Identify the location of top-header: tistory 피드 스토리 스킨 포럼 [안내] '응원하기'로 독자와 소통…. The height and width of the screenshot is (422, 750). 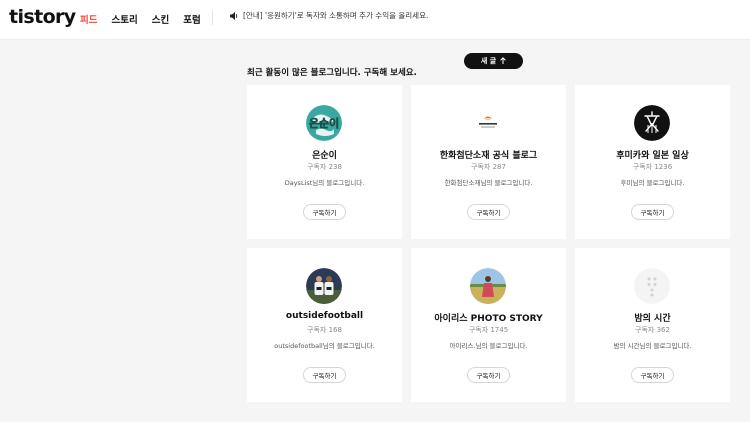
(375, 20).